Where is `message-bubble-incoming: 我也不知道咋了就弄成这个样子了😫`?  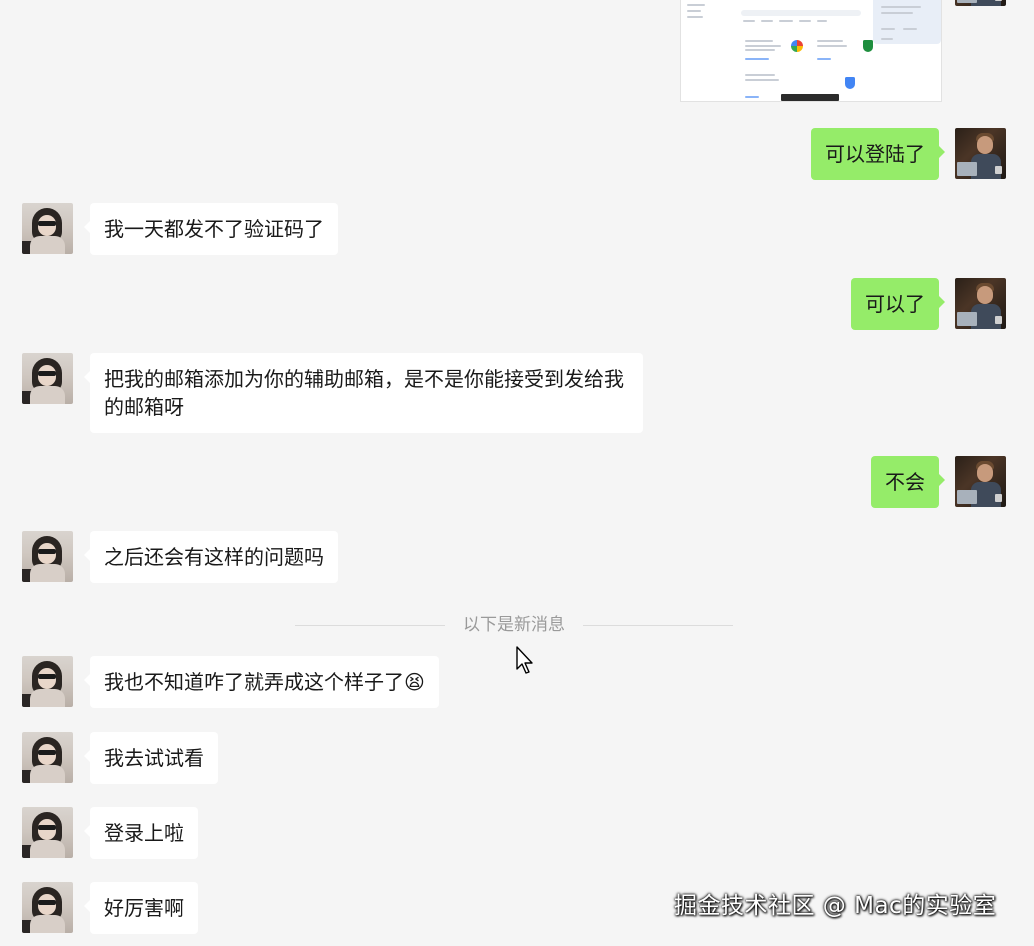
message-bubble-incoming: 我也不知道咋了就弄成这个样子了😫 is located at coordinates (261, 682).